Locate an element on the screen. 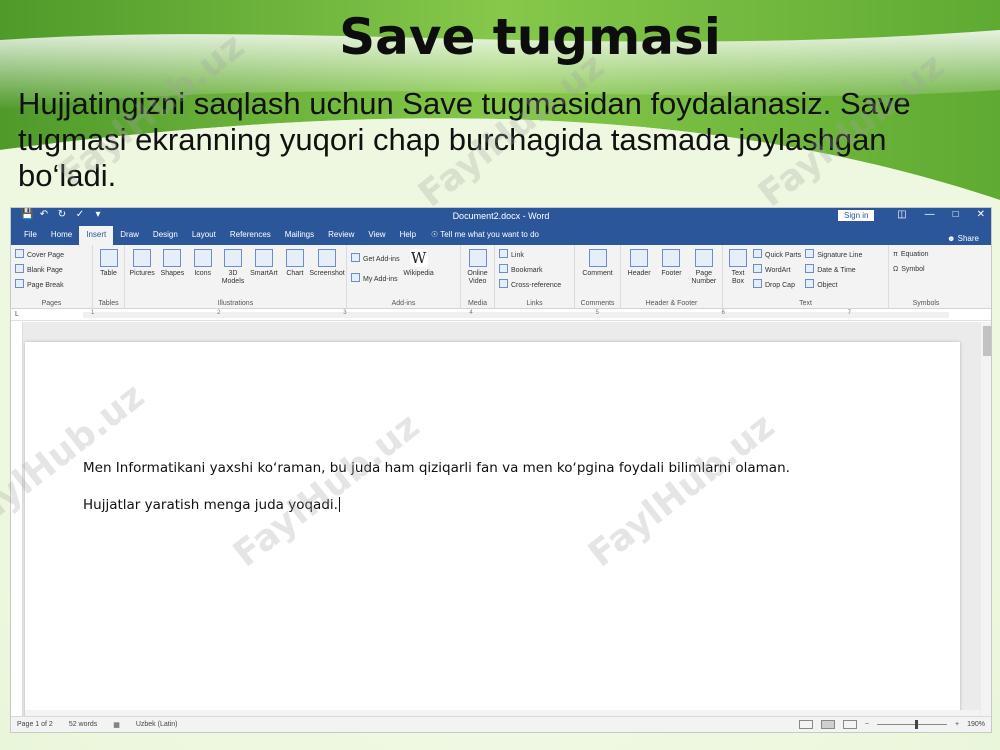  blank-page-icon is located at coordinates (19, 268).